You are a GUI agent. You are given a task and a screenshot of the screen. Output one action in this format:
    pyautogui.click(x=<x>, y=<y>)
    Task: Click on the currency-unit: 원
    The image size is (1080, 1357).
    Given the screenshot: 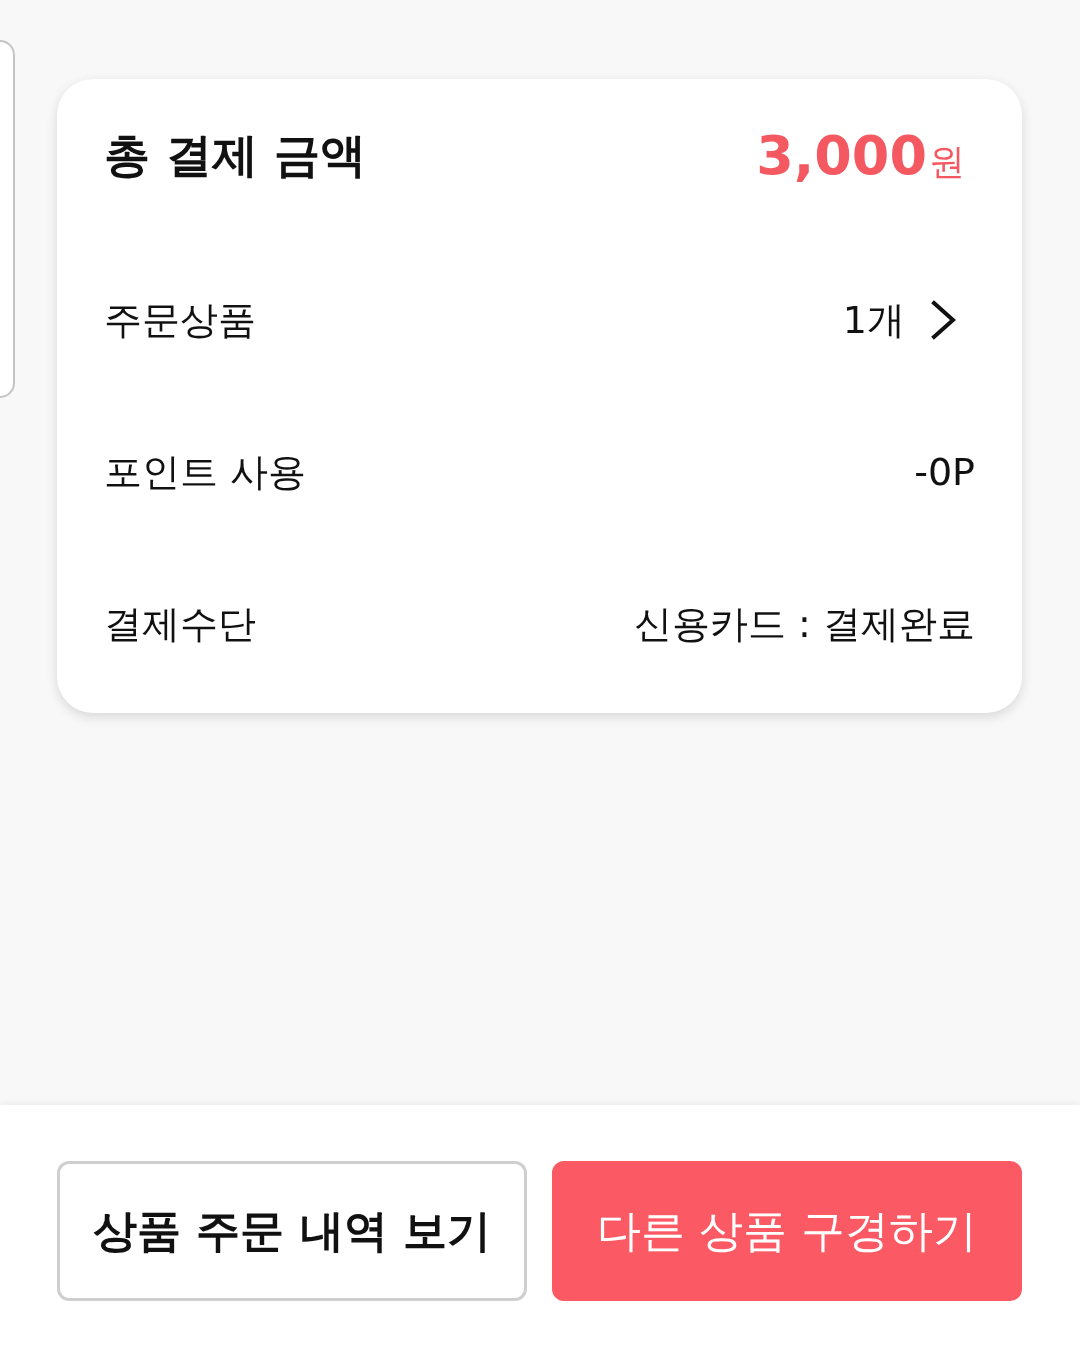 What is the action you would take?
    pyautogui.click(x=947, y=161)
    